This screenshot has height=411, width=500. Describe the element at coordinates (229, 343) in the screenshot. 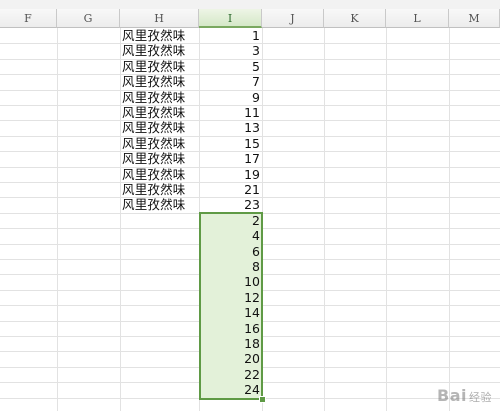

I see `cell-i21: 18` at that location.